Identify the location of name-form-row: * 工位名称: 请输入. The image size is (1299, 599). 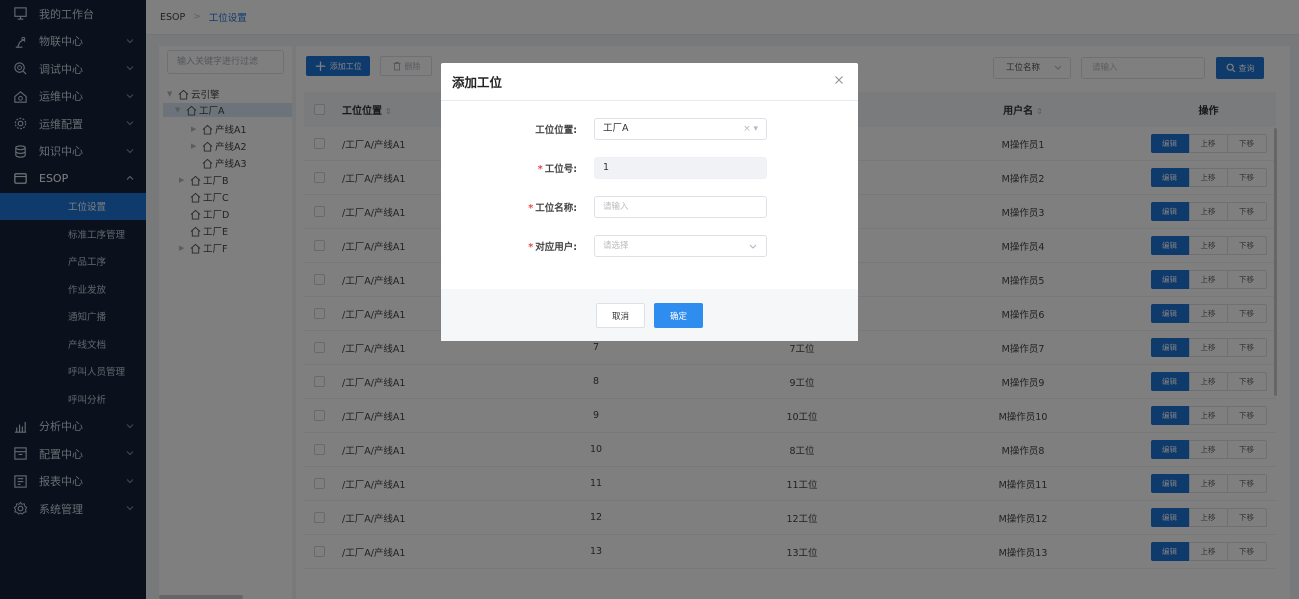
(649, 207).